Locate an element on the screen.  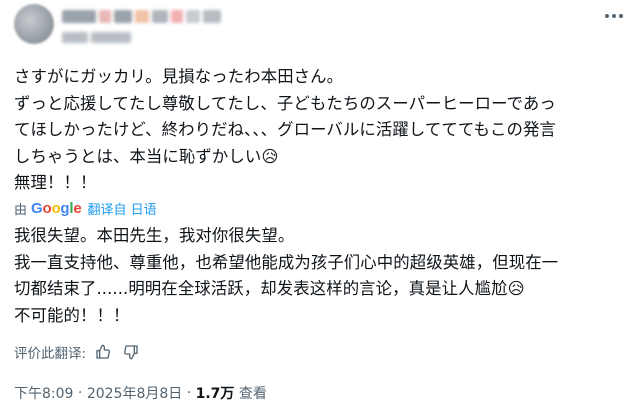
avatar is located at coordinates (34, 24).